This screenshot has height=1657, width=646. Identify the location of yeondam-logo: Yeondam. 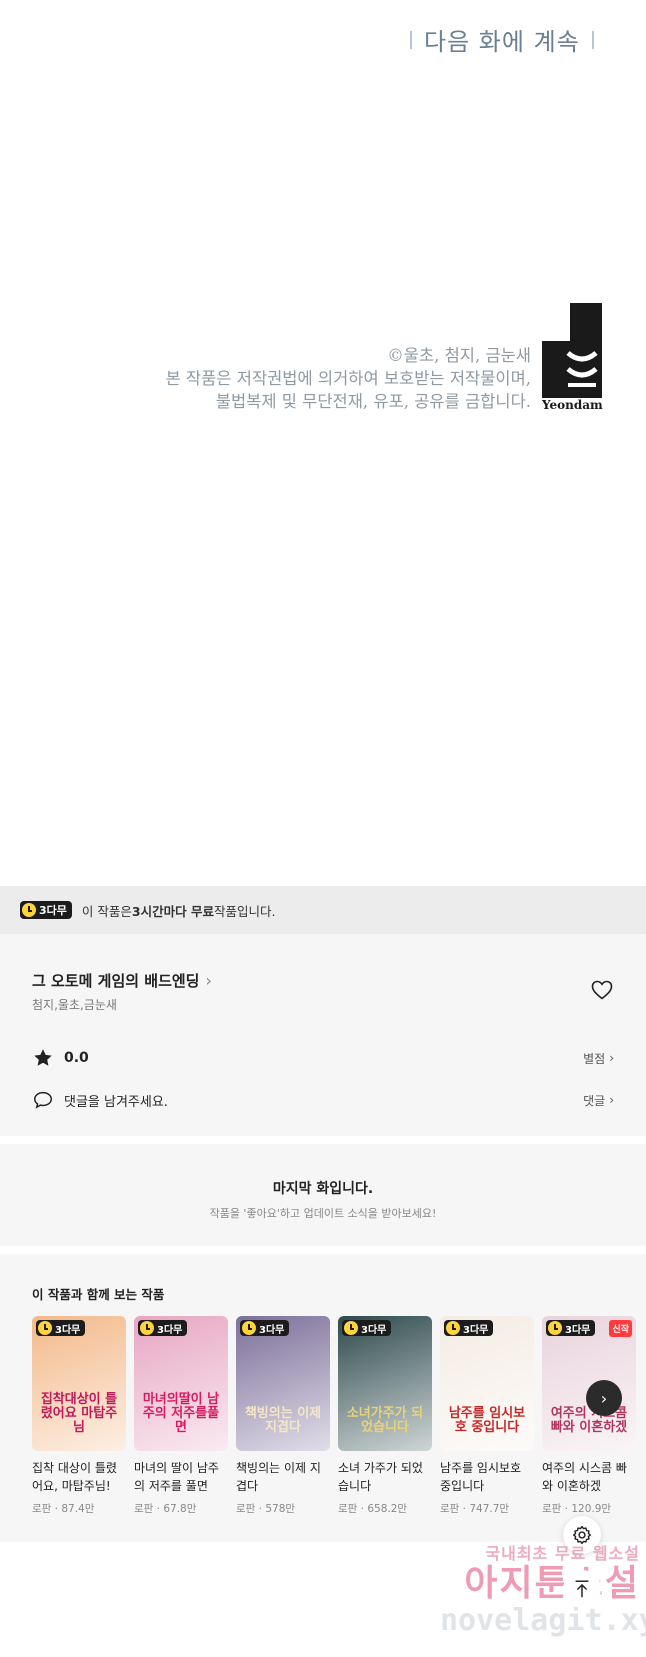
(572, 359).